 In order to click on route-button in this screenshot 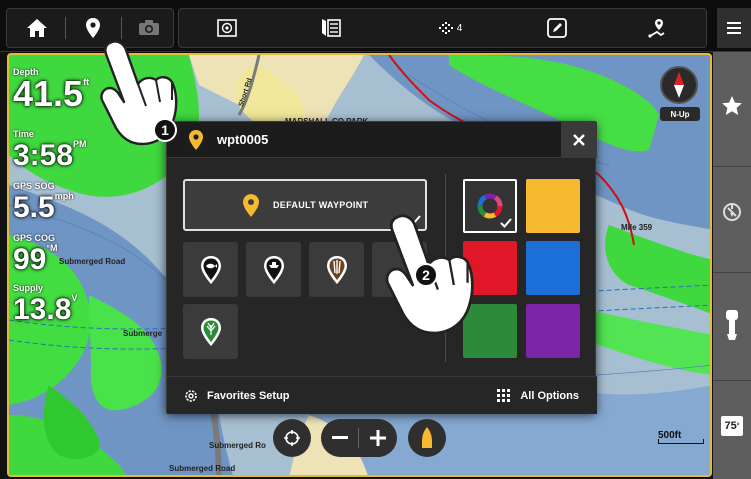, I will do `click(657, 28)`.